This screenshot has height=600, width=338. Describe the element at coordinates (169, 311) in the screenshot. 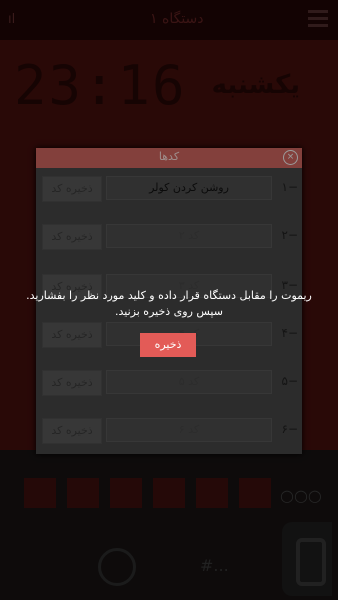

I see `prompt-line-2: سپس روی ذخیره بزنید.` at that location.